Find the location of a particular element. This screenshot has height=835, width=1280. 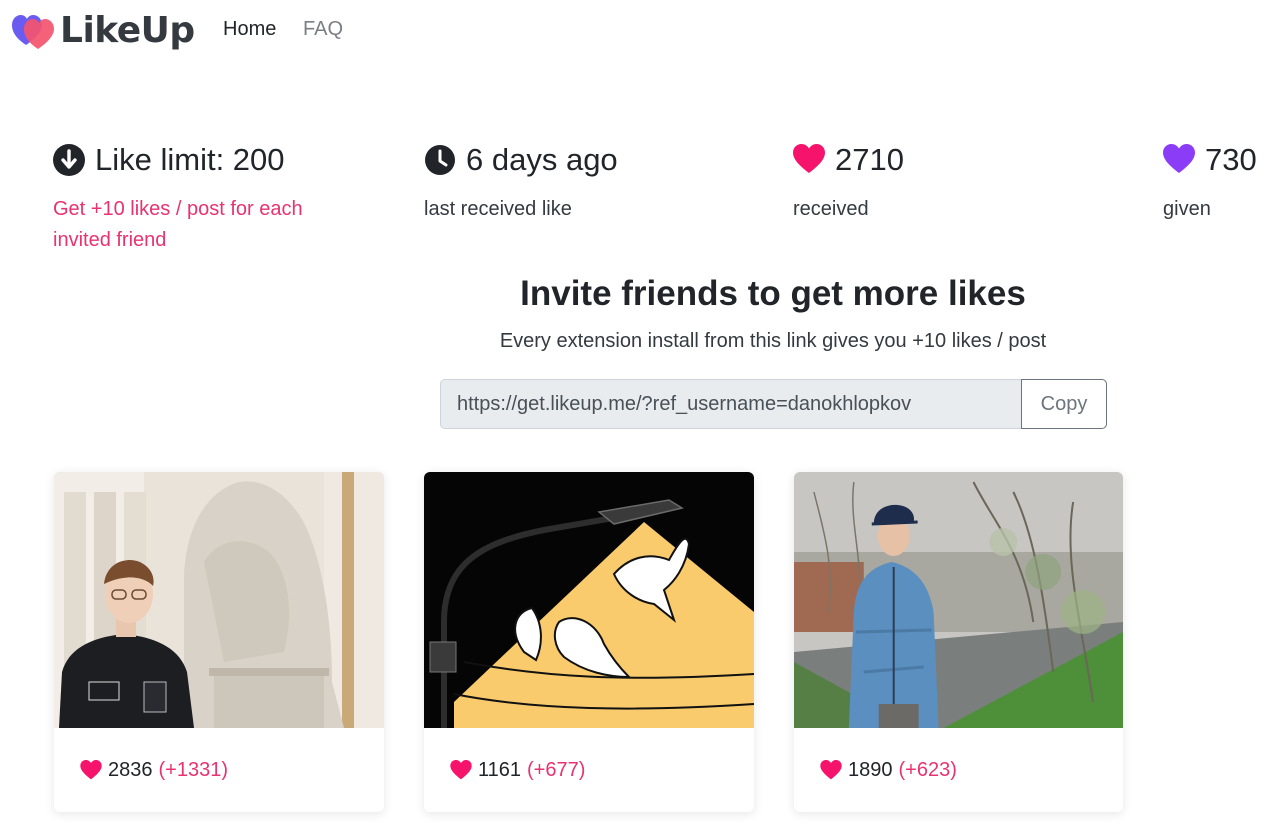

likeup-logo-icon is located at coordinates (34, 31).